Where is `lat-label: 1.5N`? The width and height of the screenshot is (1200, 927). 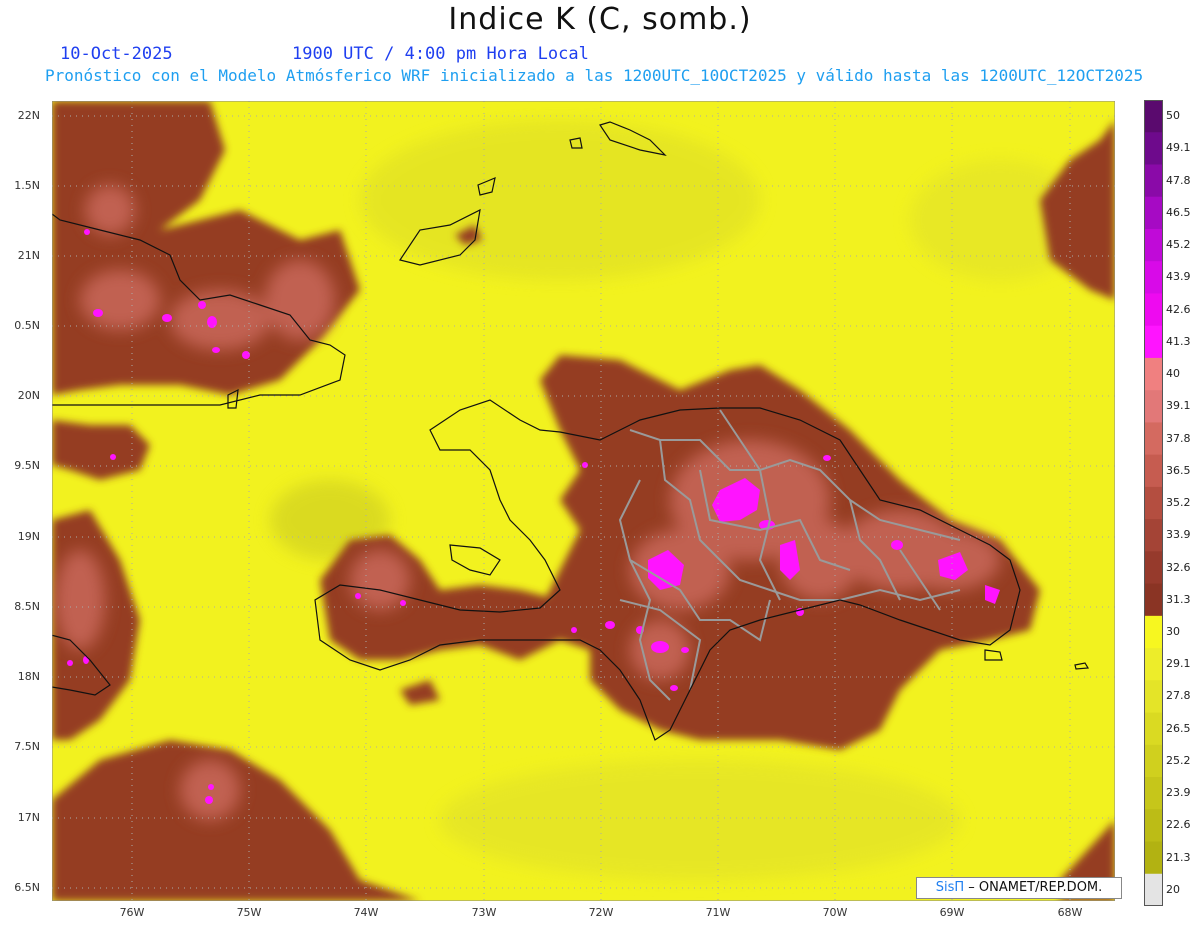 lat-label: 1.5N is located at coordinates (27, 185).